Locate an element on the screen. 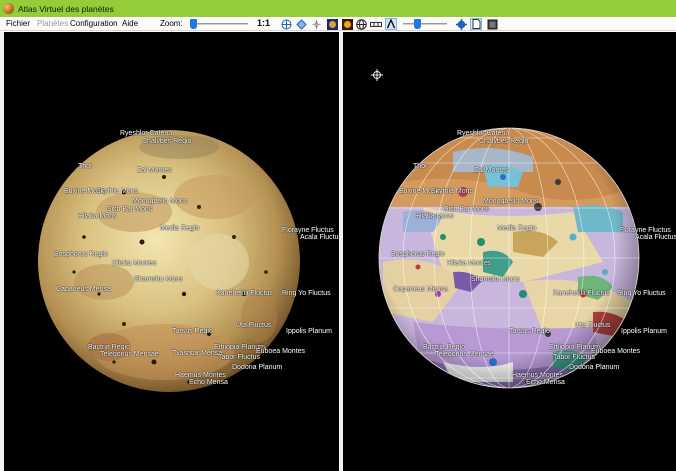 Image resolution: width=676 pixels, height=471 pixels. app-icon is located at coordinates (8, 8).